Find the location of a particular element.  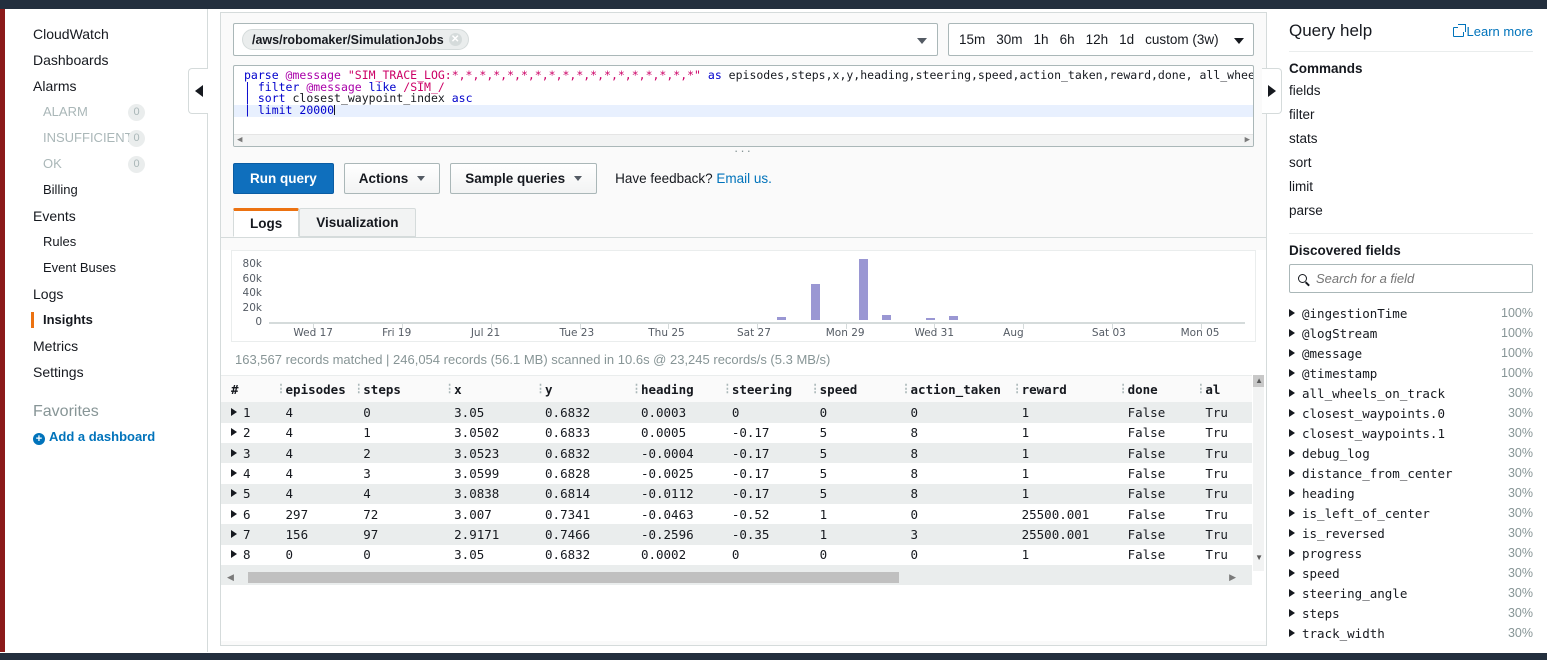

time-range-15m: 15m is located at coordinates (972, 39).